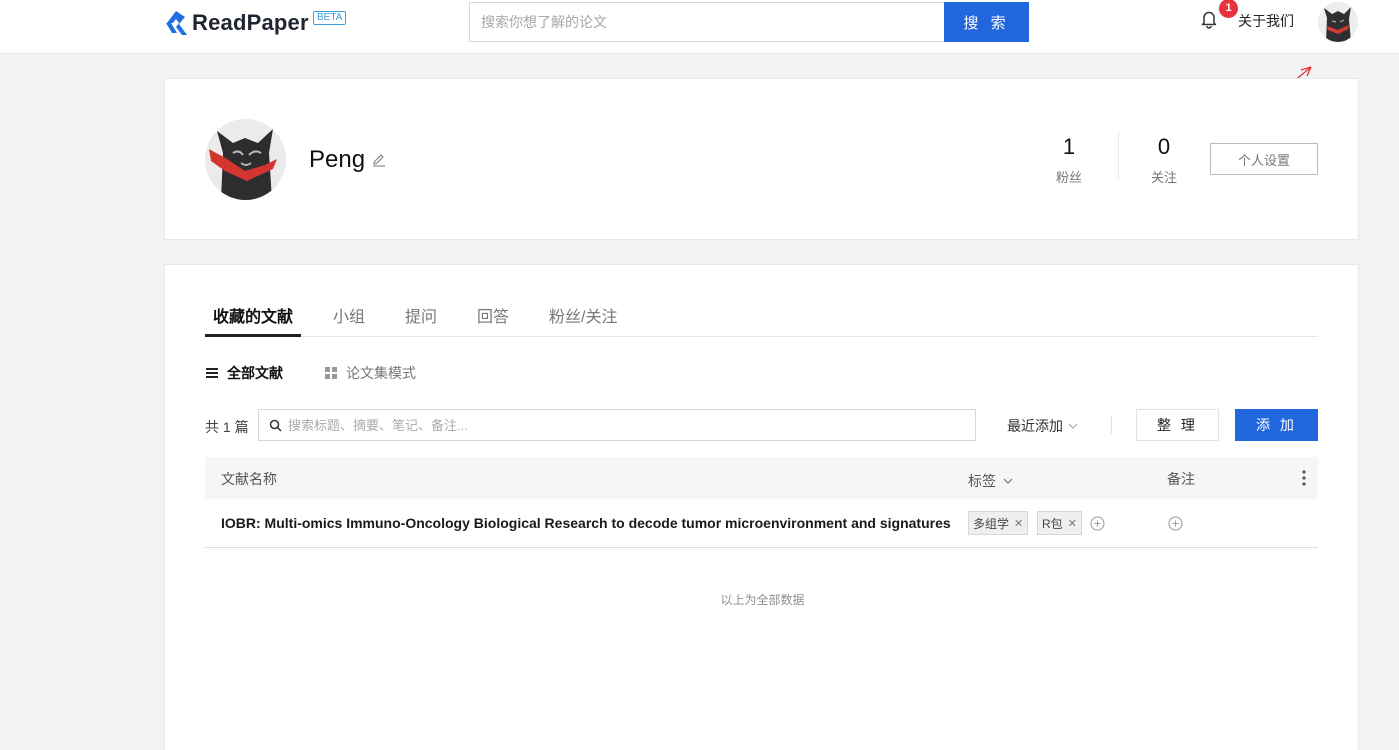  I want to click on edit-pencil-icon, so click(379, 160).